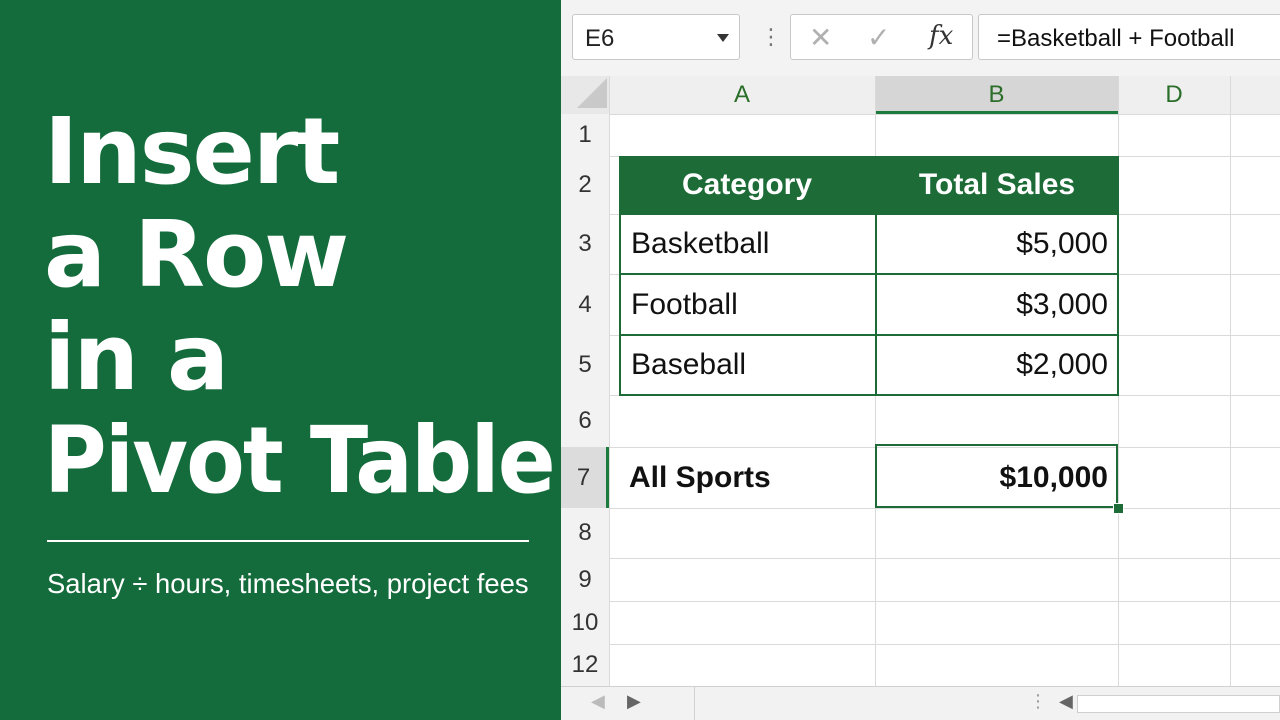 The image size is (1280, 720). Describe the element at coordinates (585, 244) in the screenshot. I see `row-header: 3` at that location.